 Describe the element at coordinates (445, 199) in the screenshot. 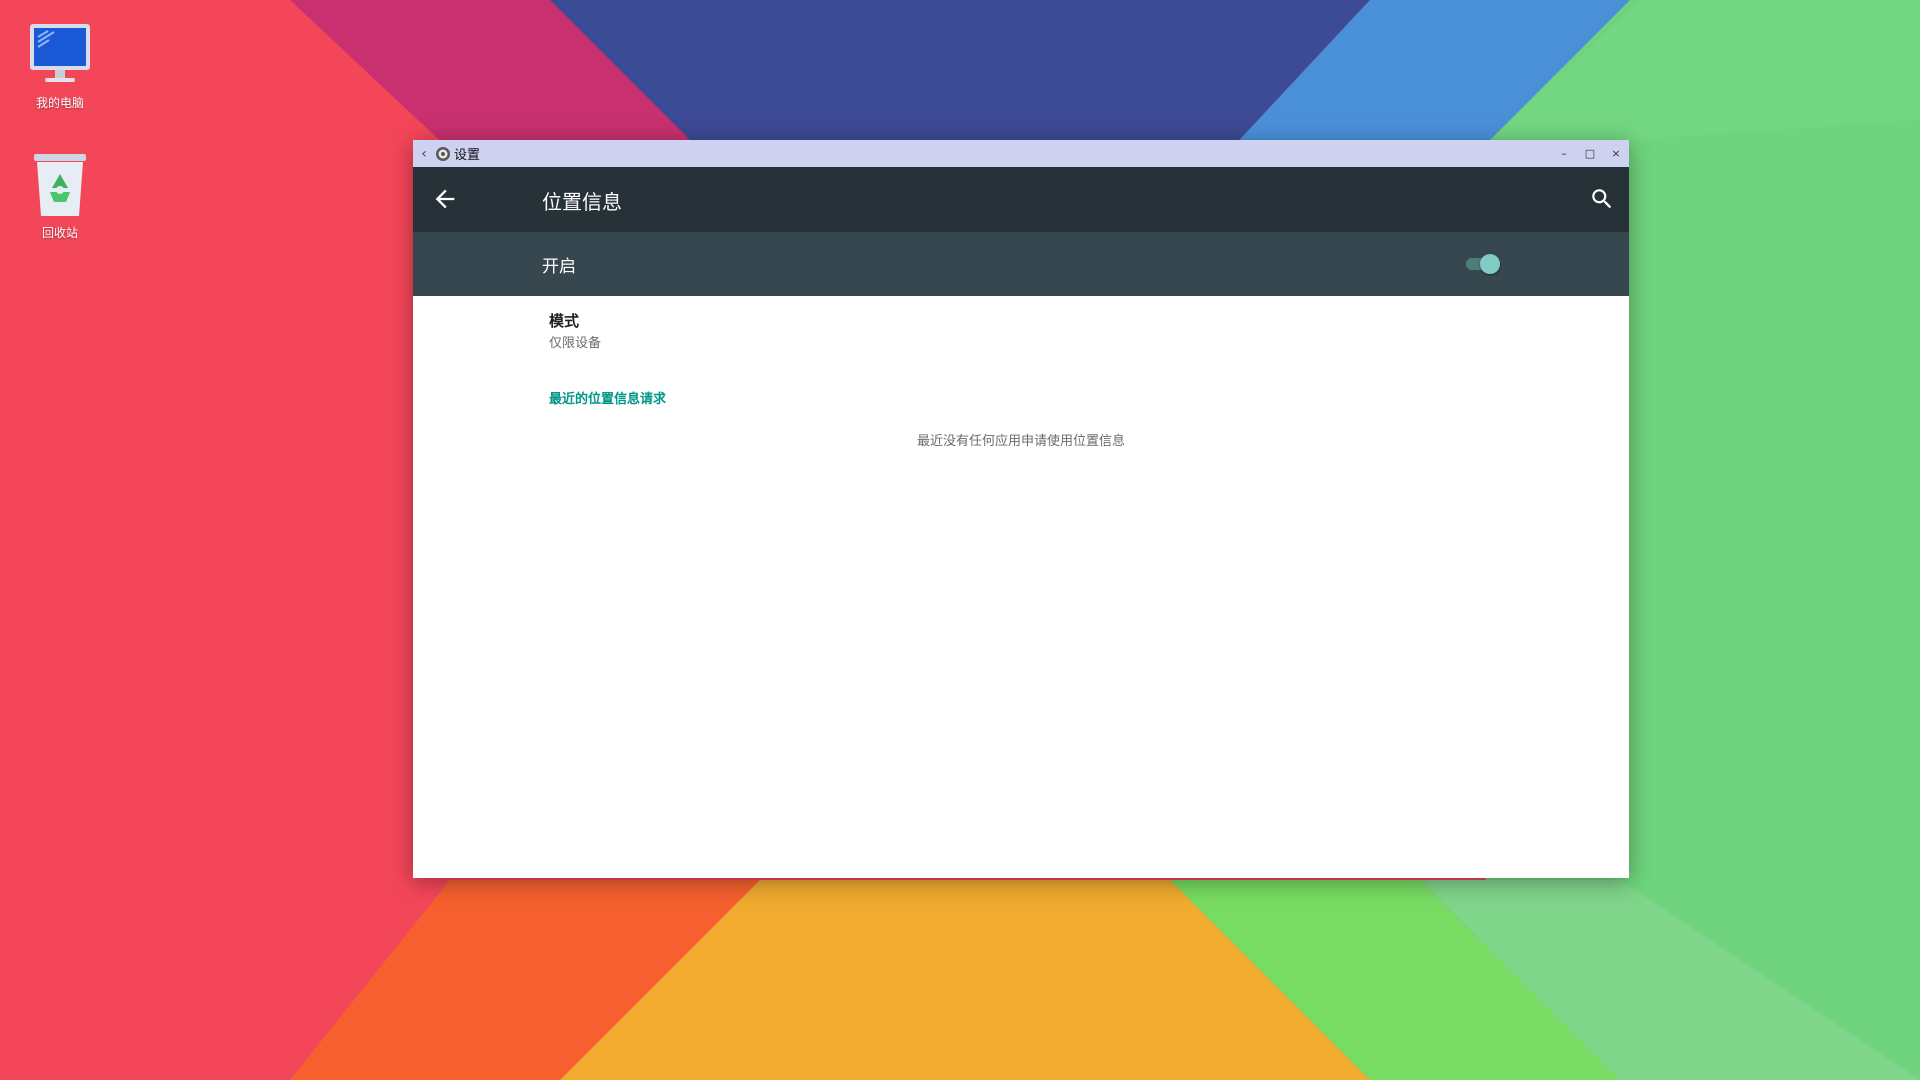

I see `arrow-back-icon` at that location.